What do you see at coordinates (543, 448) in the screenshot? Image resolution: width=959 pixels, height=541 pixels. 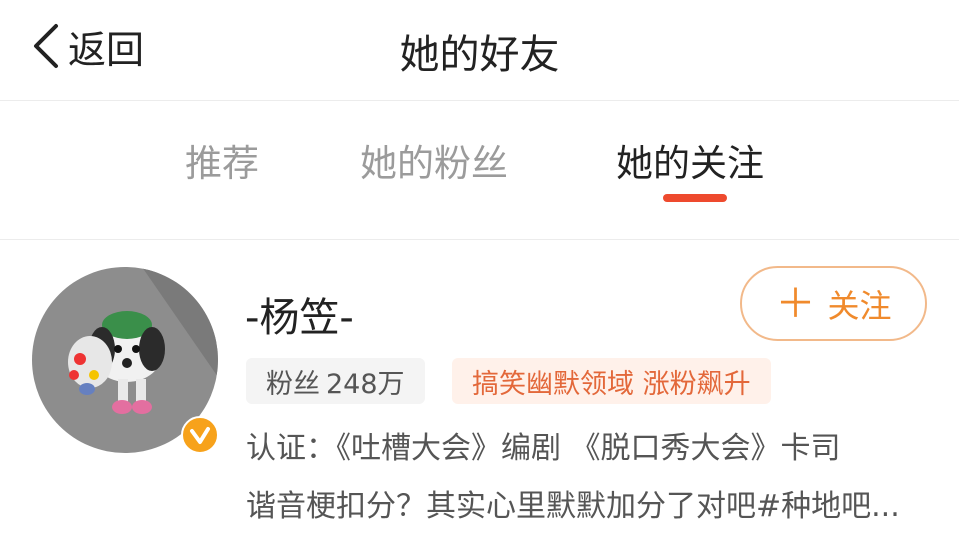 I see `verification-text: 认证：《吐槽大会》编剧 《脱口秀大会》卡司` at bounding box center [543, 448].